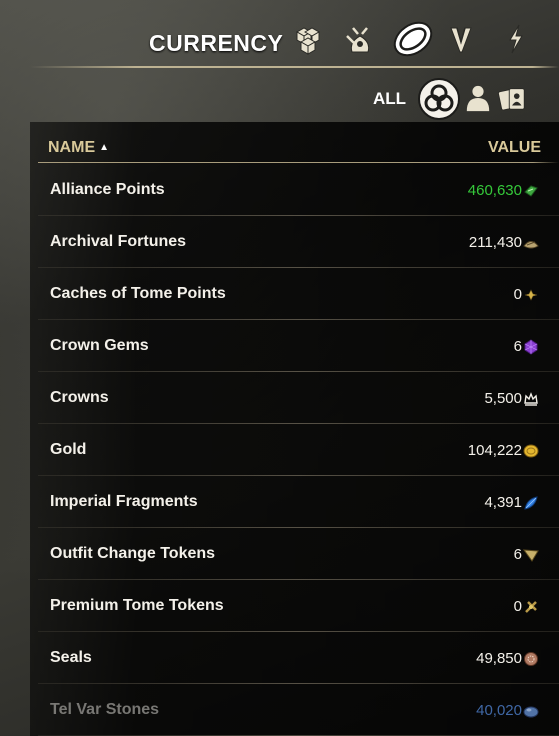  What do you see at coordinates (294, 242) in the screenshot?
I see `currency-row: Archival Fortunes 211,430` at bounding box center [294, 242].